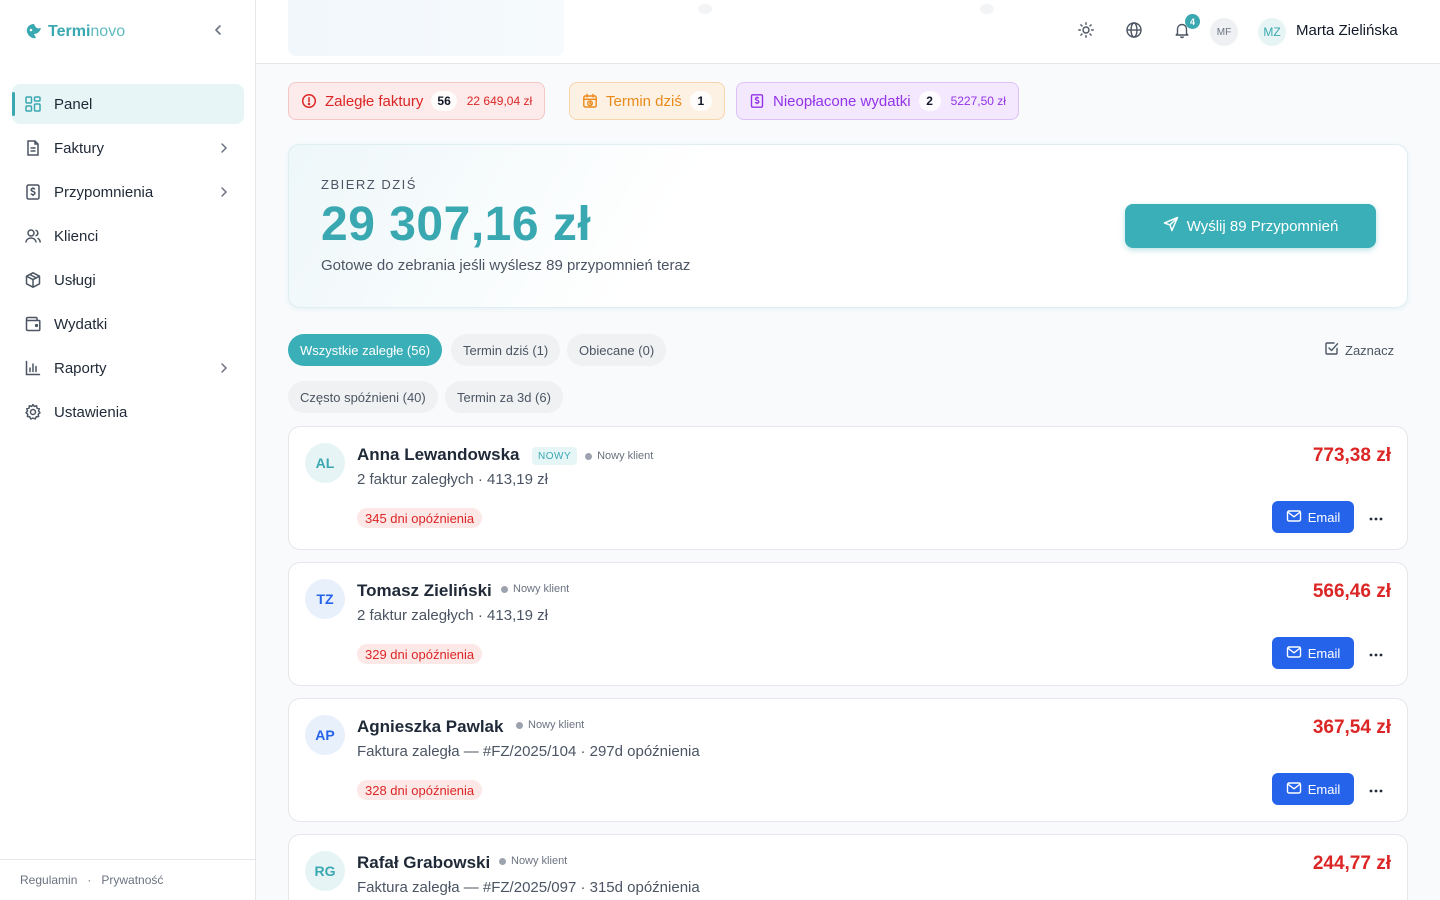  Describe the element at coordinates (644, 101) in the screenshot. I see `chip-label: Termin dziś` at that location.